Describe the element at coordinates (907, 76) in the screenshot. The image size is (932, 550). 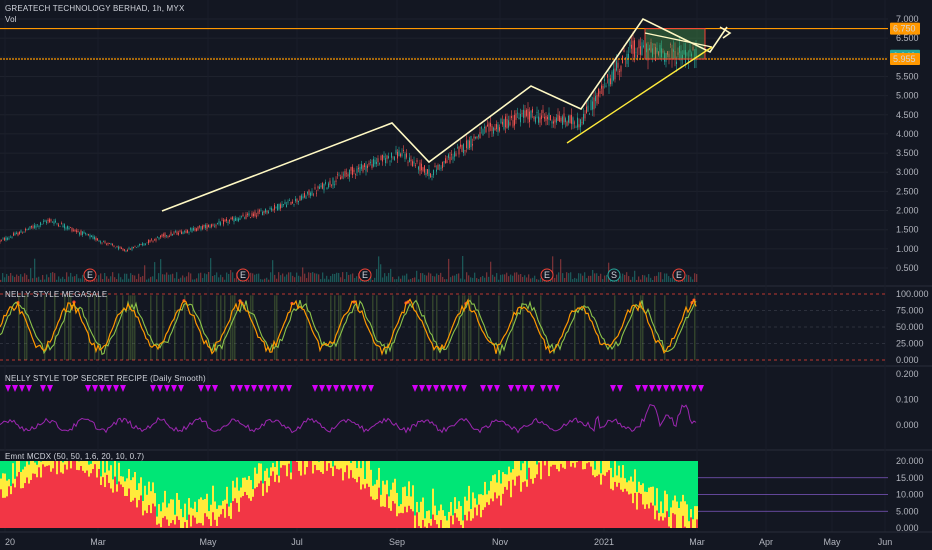
I see `price-tick-label: 5.500` at that location.